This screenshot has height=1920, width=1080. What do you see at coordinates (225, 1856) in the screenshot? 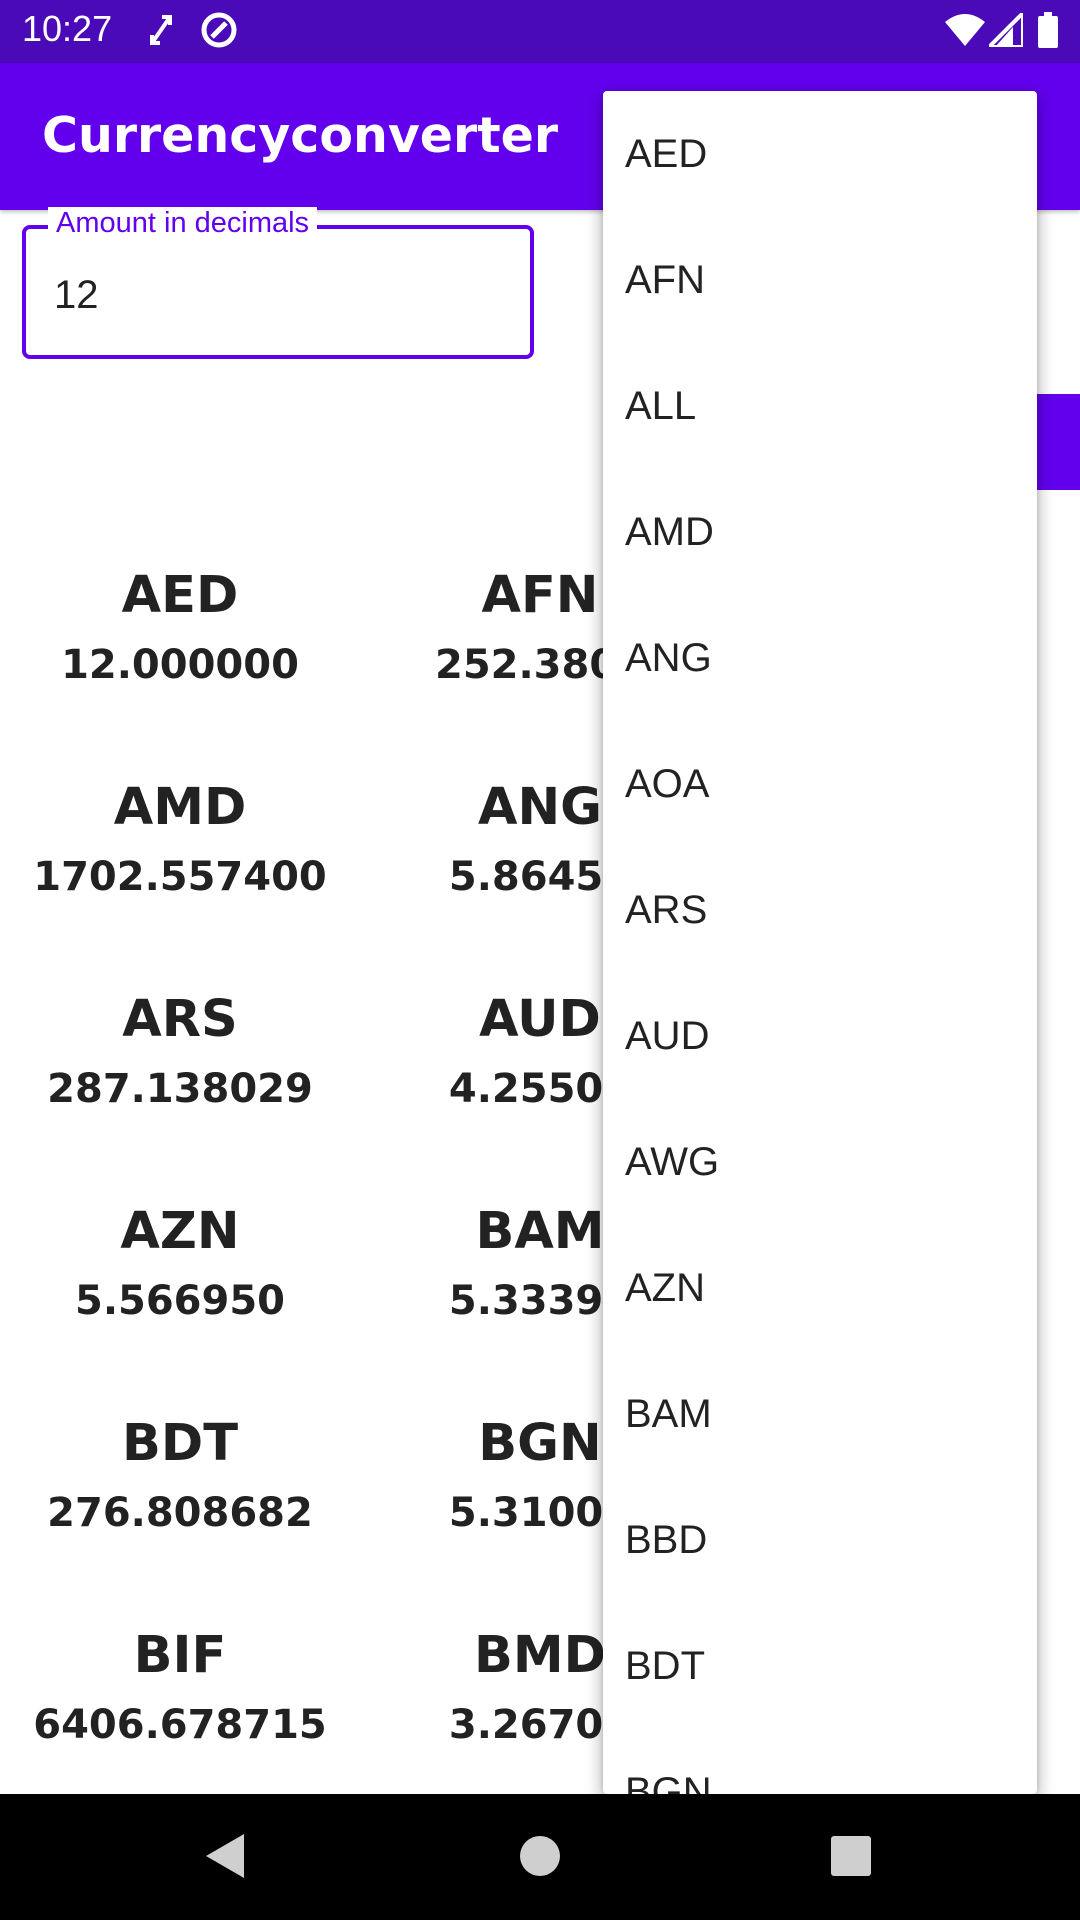
I see `back-icon` at bounding box center [225, 1856].